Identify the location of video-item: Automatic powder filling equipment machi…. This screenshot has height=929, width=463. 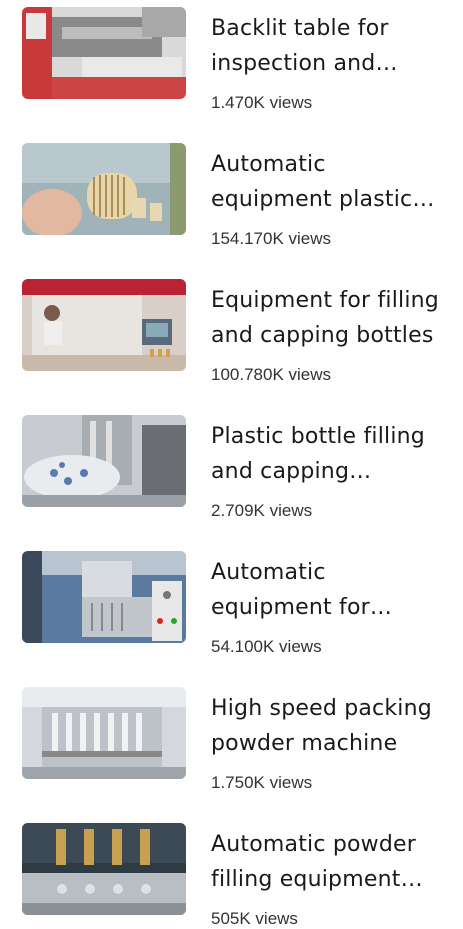
(231, 875).